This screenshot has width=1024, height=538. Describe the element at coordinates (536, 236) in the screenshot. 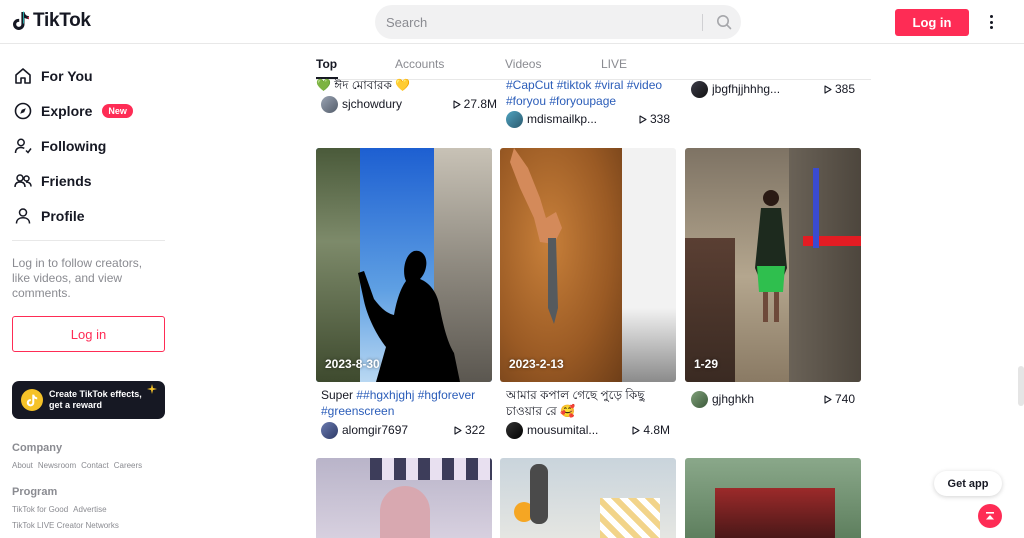

I see `hand-holding-knife` at that location.